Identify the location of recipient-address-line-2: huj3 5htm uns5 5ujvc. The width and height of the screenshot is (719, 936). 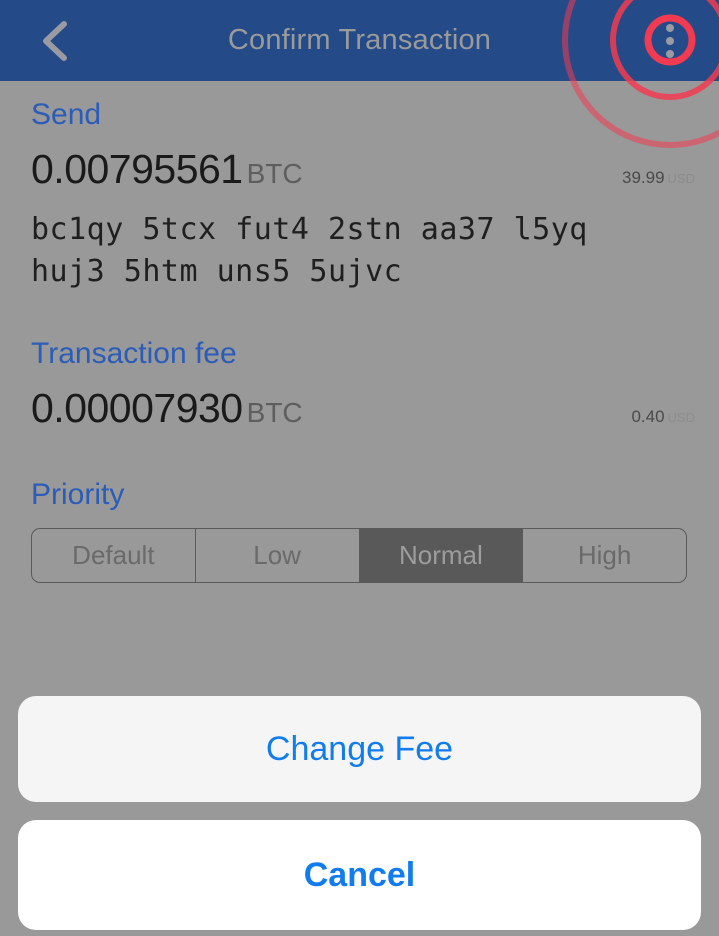
(217, 271).